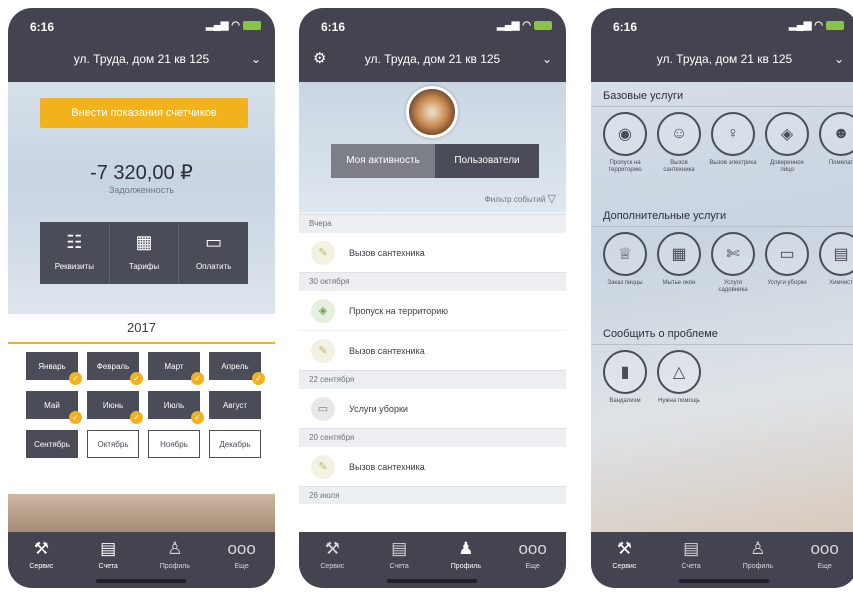 This screenshot has width=853, height=592. What do you see at coordinates (824, 548) in the screenshot?
I see `more-dots-icon: ooo` at bounding box center [824, 548].